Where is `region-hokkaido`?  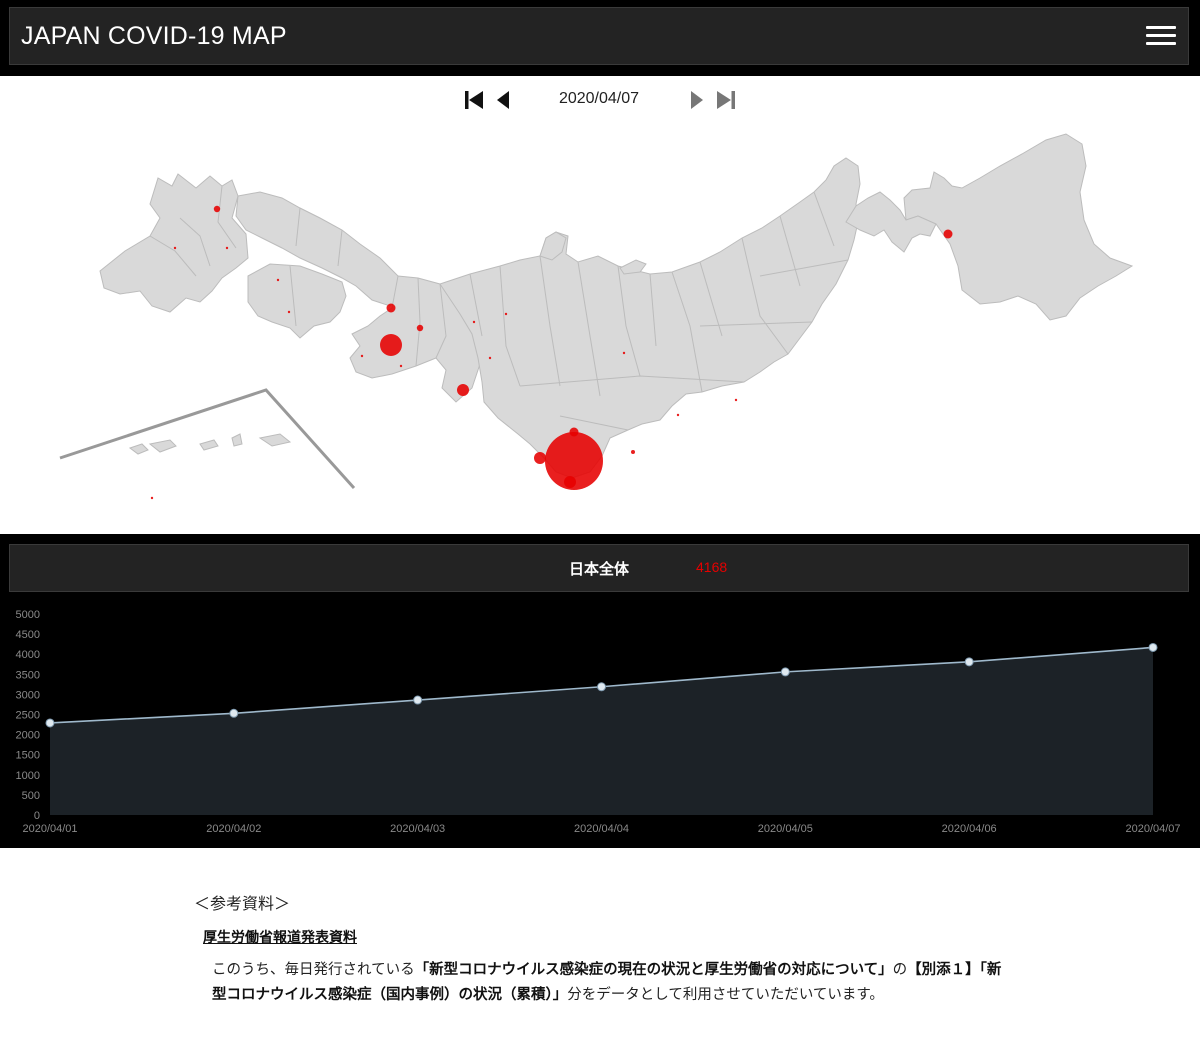 region-hokkaido is located at coordinates (1018, 227).